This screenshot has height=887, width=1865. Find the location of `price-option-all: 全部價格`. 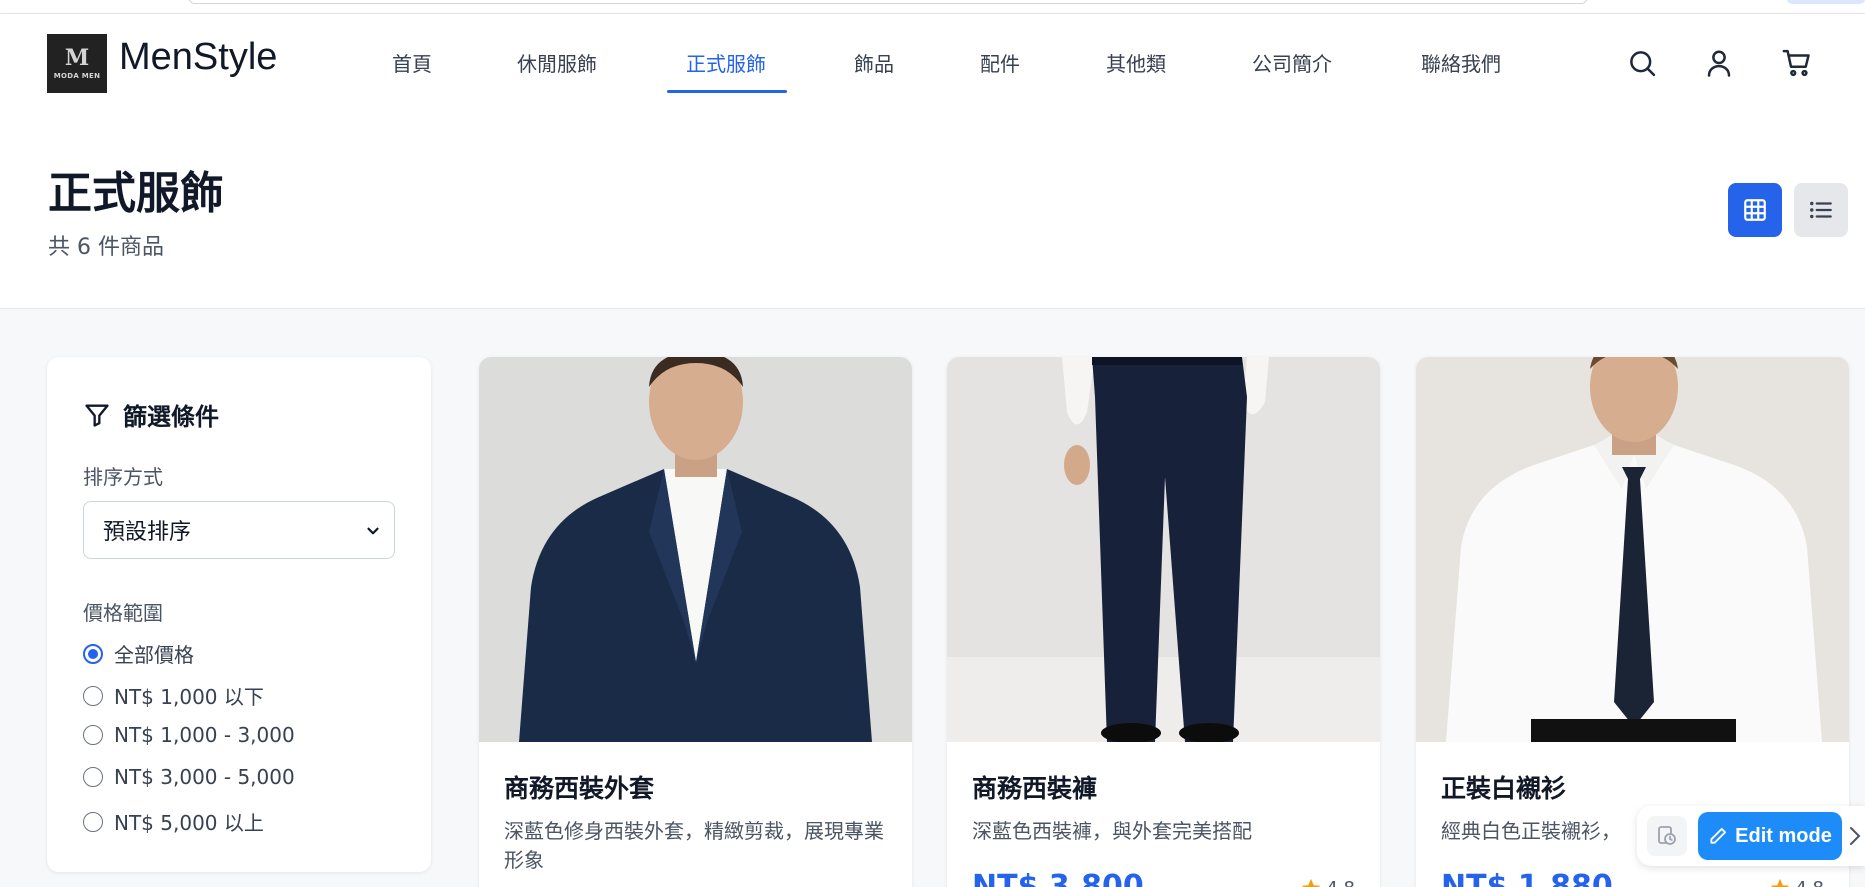

price-option-all: 全部價格 is located at coordinates (138, 653).